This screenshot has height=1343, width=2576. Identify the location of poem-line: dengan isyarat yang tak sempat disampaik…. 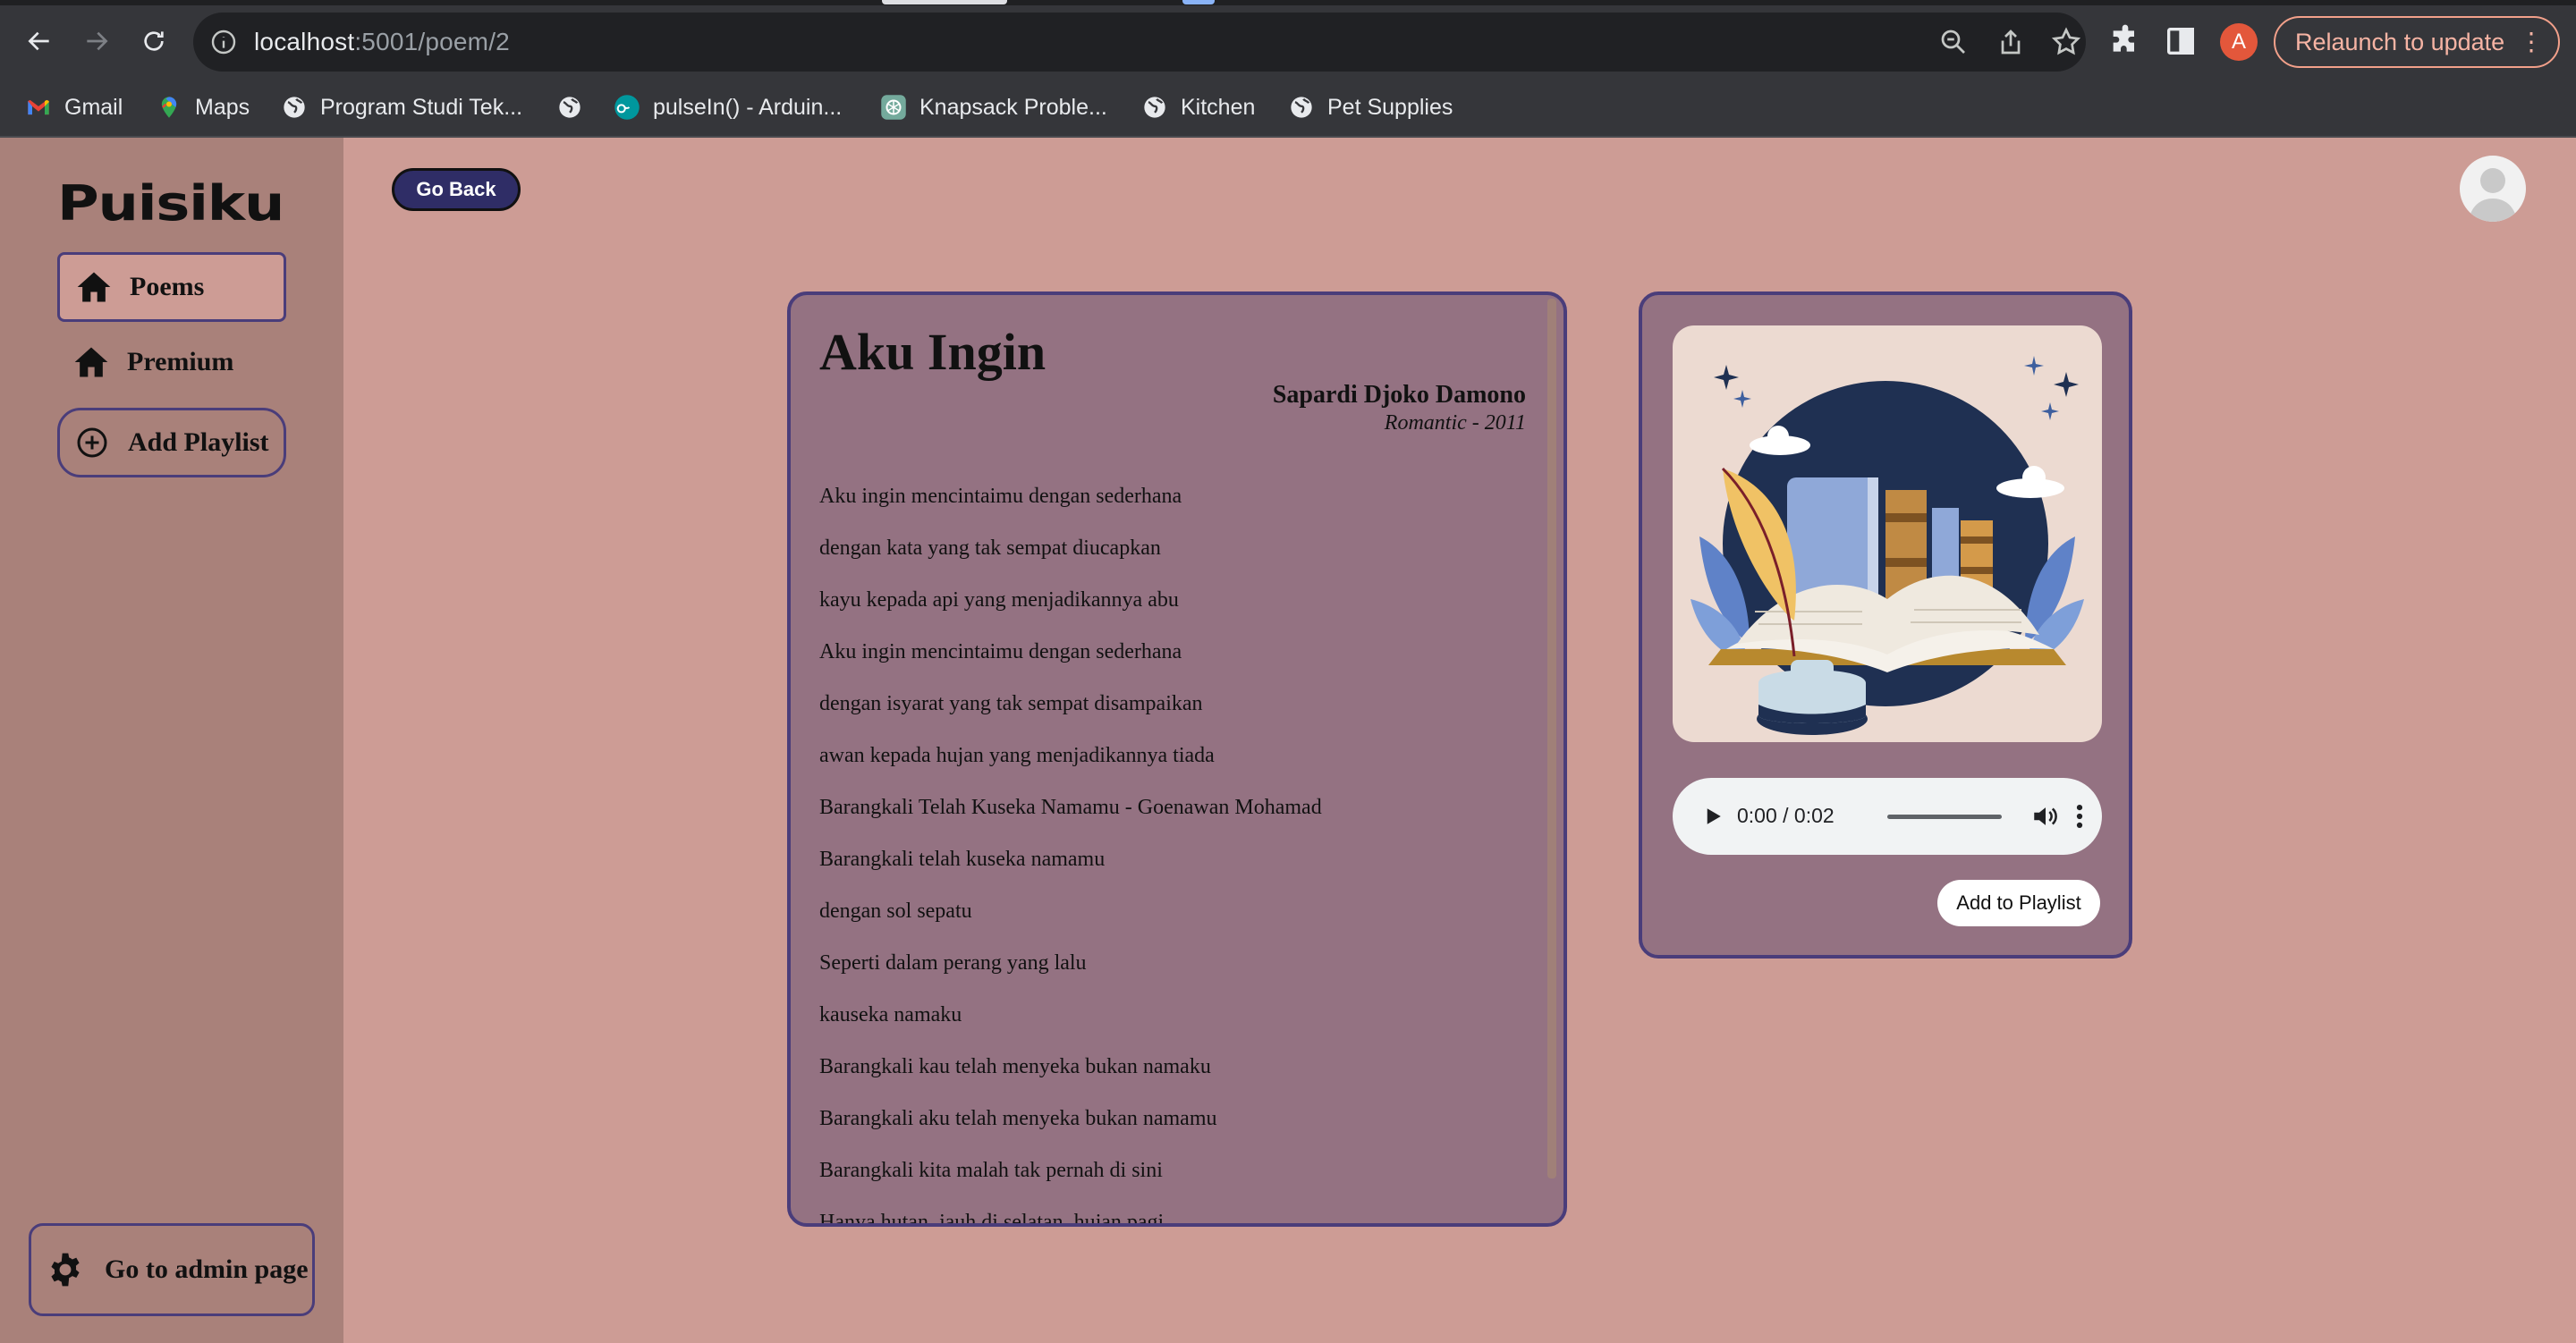
(1011, 703).